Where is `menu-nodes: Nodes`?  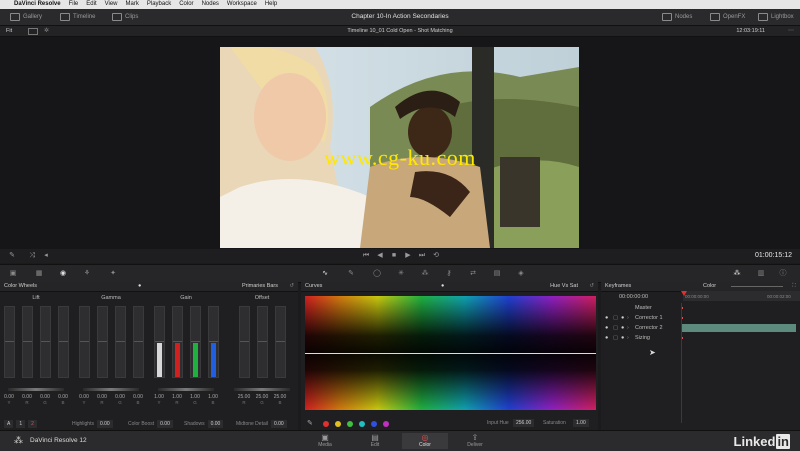
menu-nodes: Nodes is located at coordinates (210, 4).